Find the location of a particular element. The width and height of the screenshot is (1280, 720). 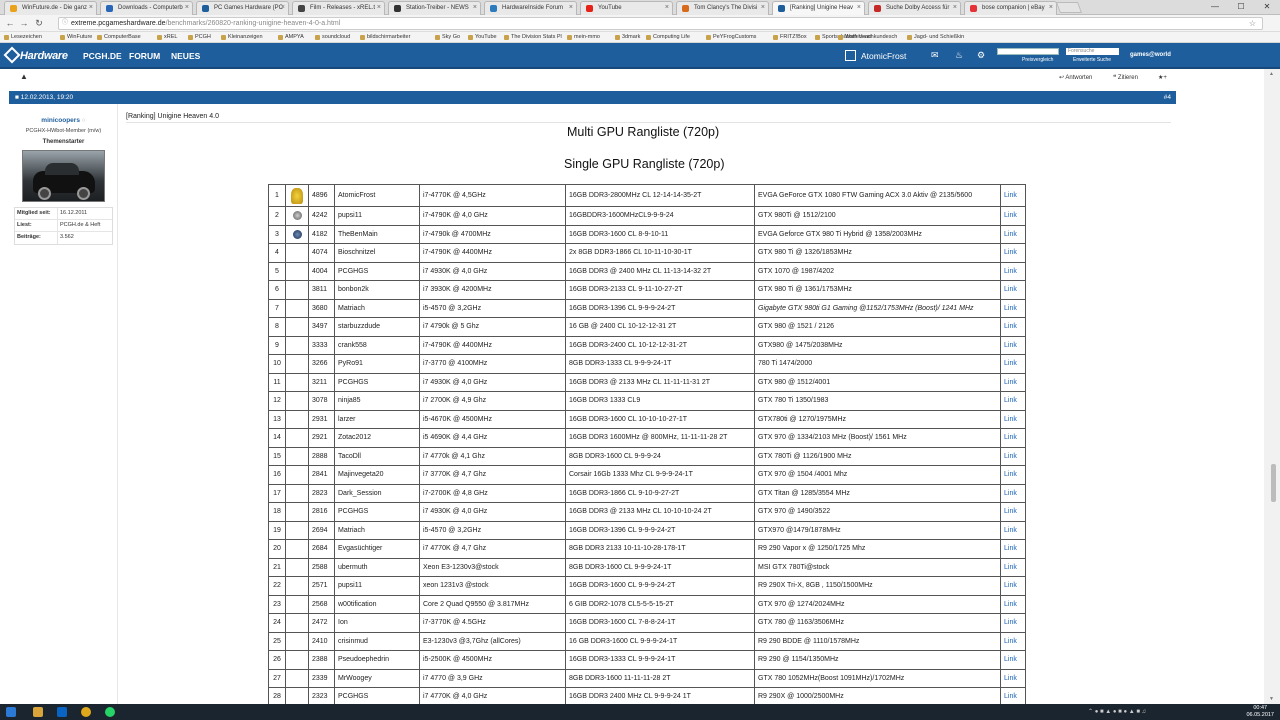

close-icon: ✕ is located at coordinates (1267, 7).